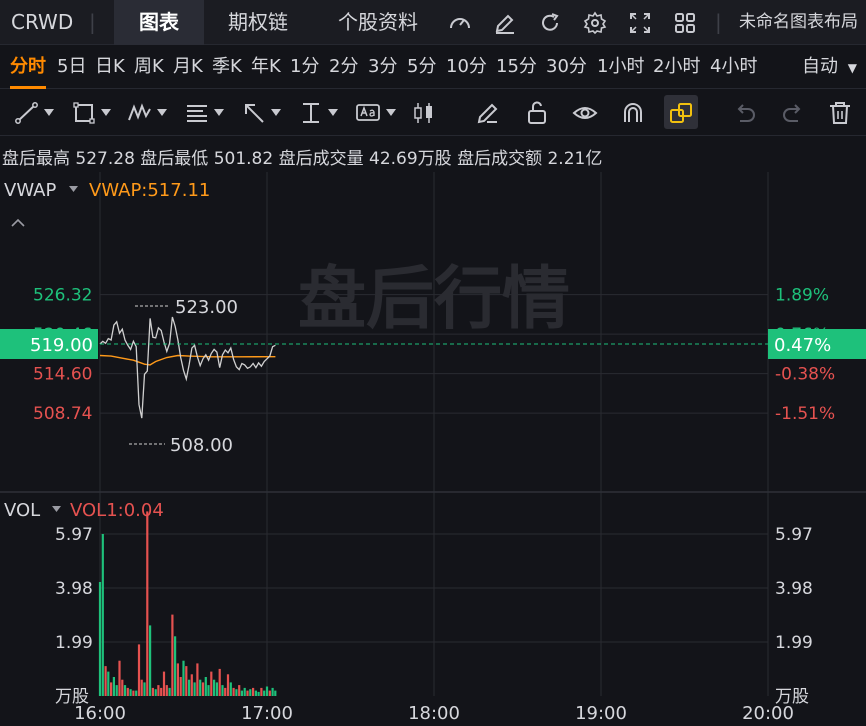 This screenshot has height=726, width=866. What do you see at coordinates (681, 113) in the screenshot?
I see `link-layers-icon` at bounding box center [681, 113].